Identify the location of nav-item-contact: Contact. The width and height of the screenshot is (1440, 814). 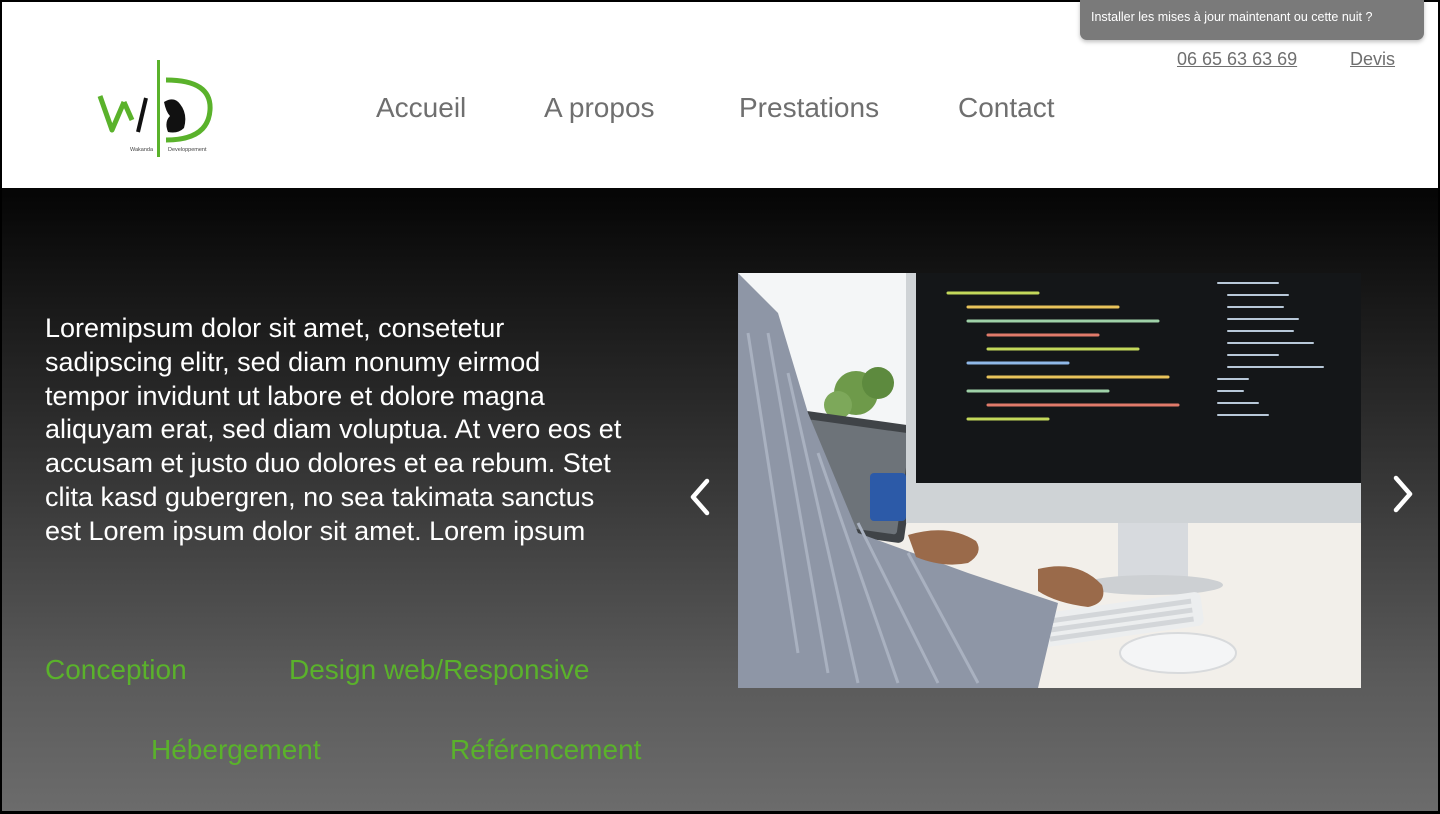
(1006, 108).